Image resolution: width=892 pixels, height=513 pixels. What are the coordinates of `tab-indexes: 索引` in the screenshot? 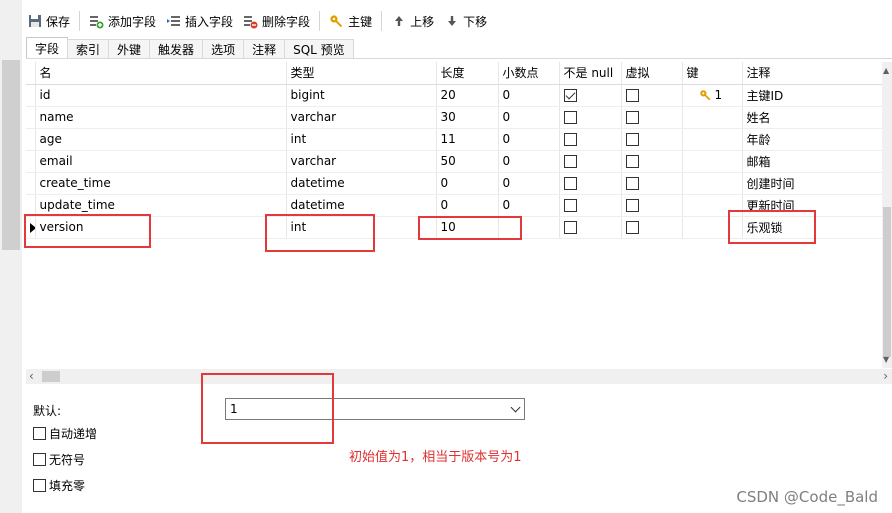 It's located at (88, 49).